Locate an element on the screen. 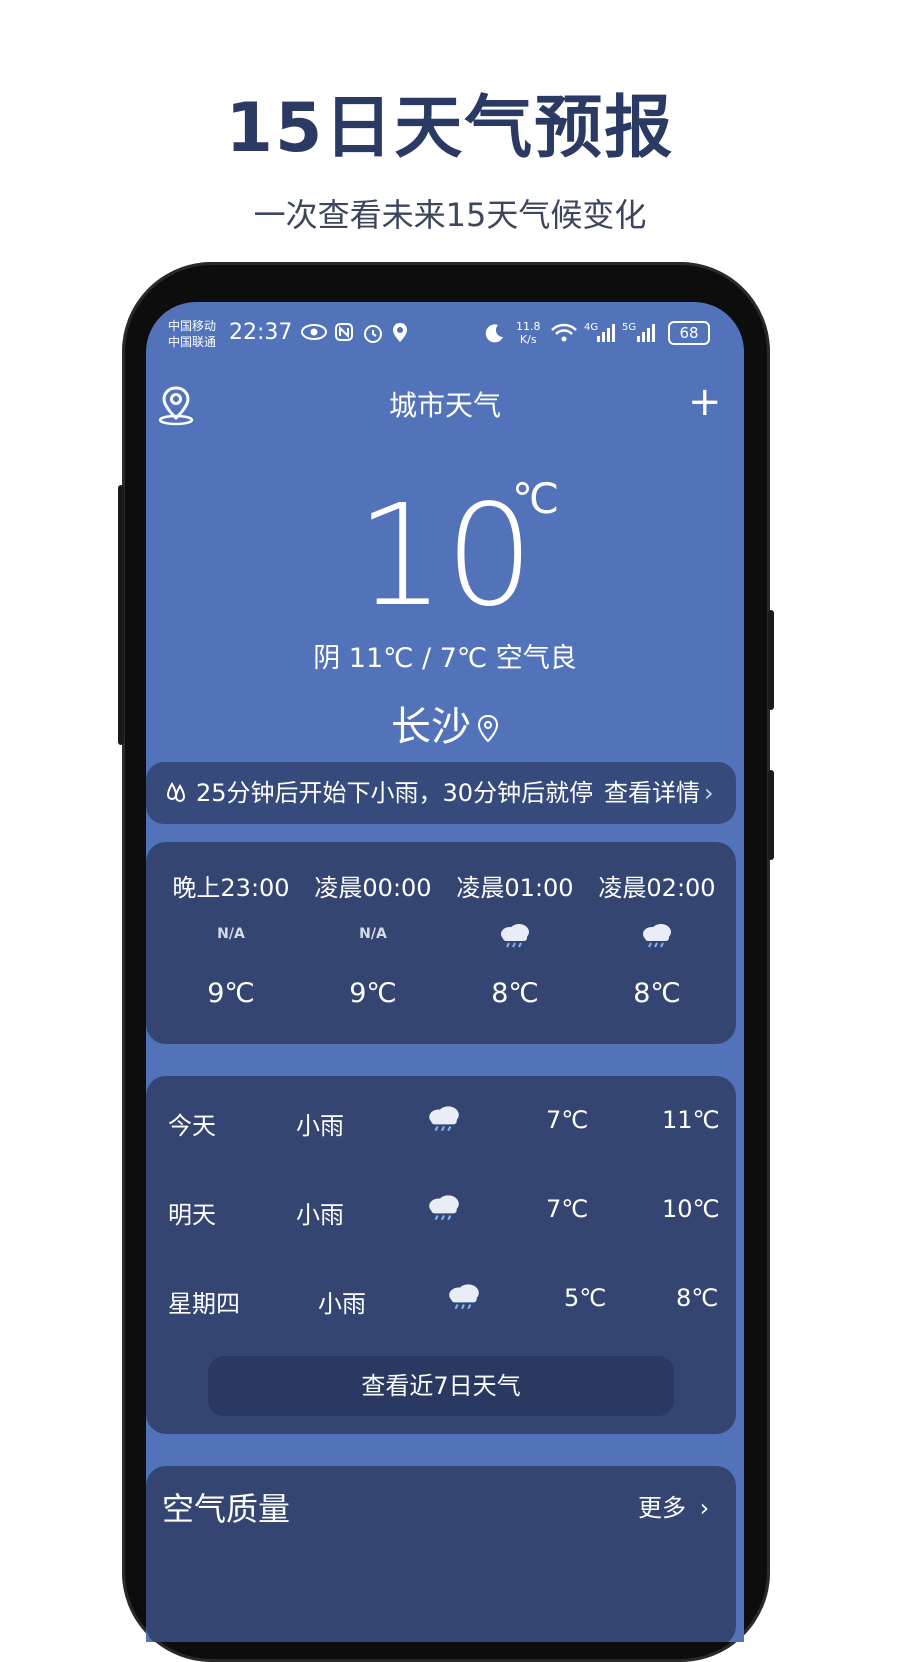 This screenshot has width=900, height=1662. city-name: 长沙 is located at coordinates (431, 727).